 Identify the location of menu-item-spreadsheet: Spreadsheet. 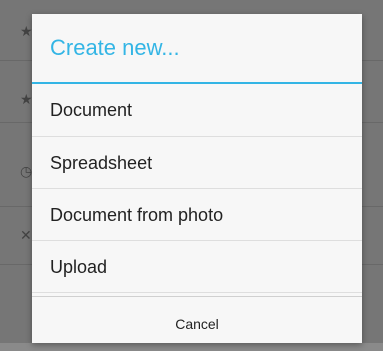
(197, 163).